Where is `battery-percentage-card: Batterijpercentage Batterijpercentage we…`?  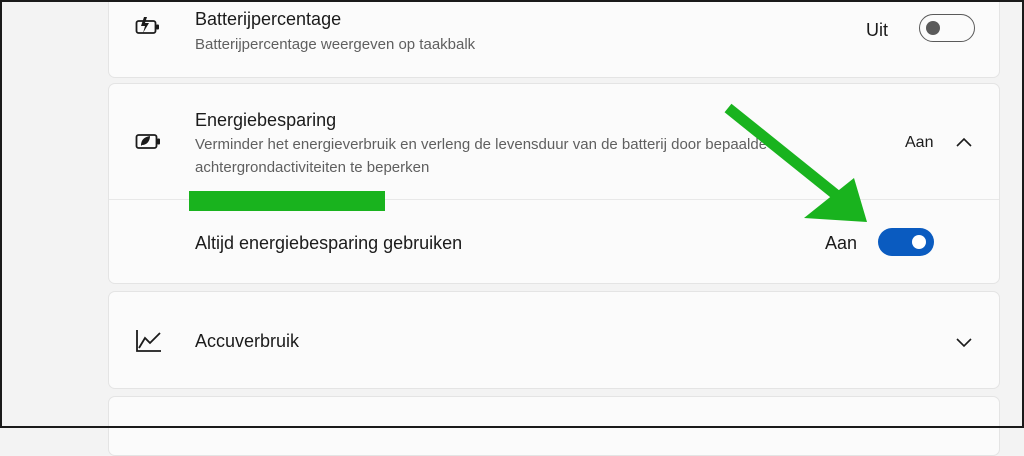 battery-percentage-card: Batterijpercentage Batterijpercentage we… is located at coordinates (554, 39).